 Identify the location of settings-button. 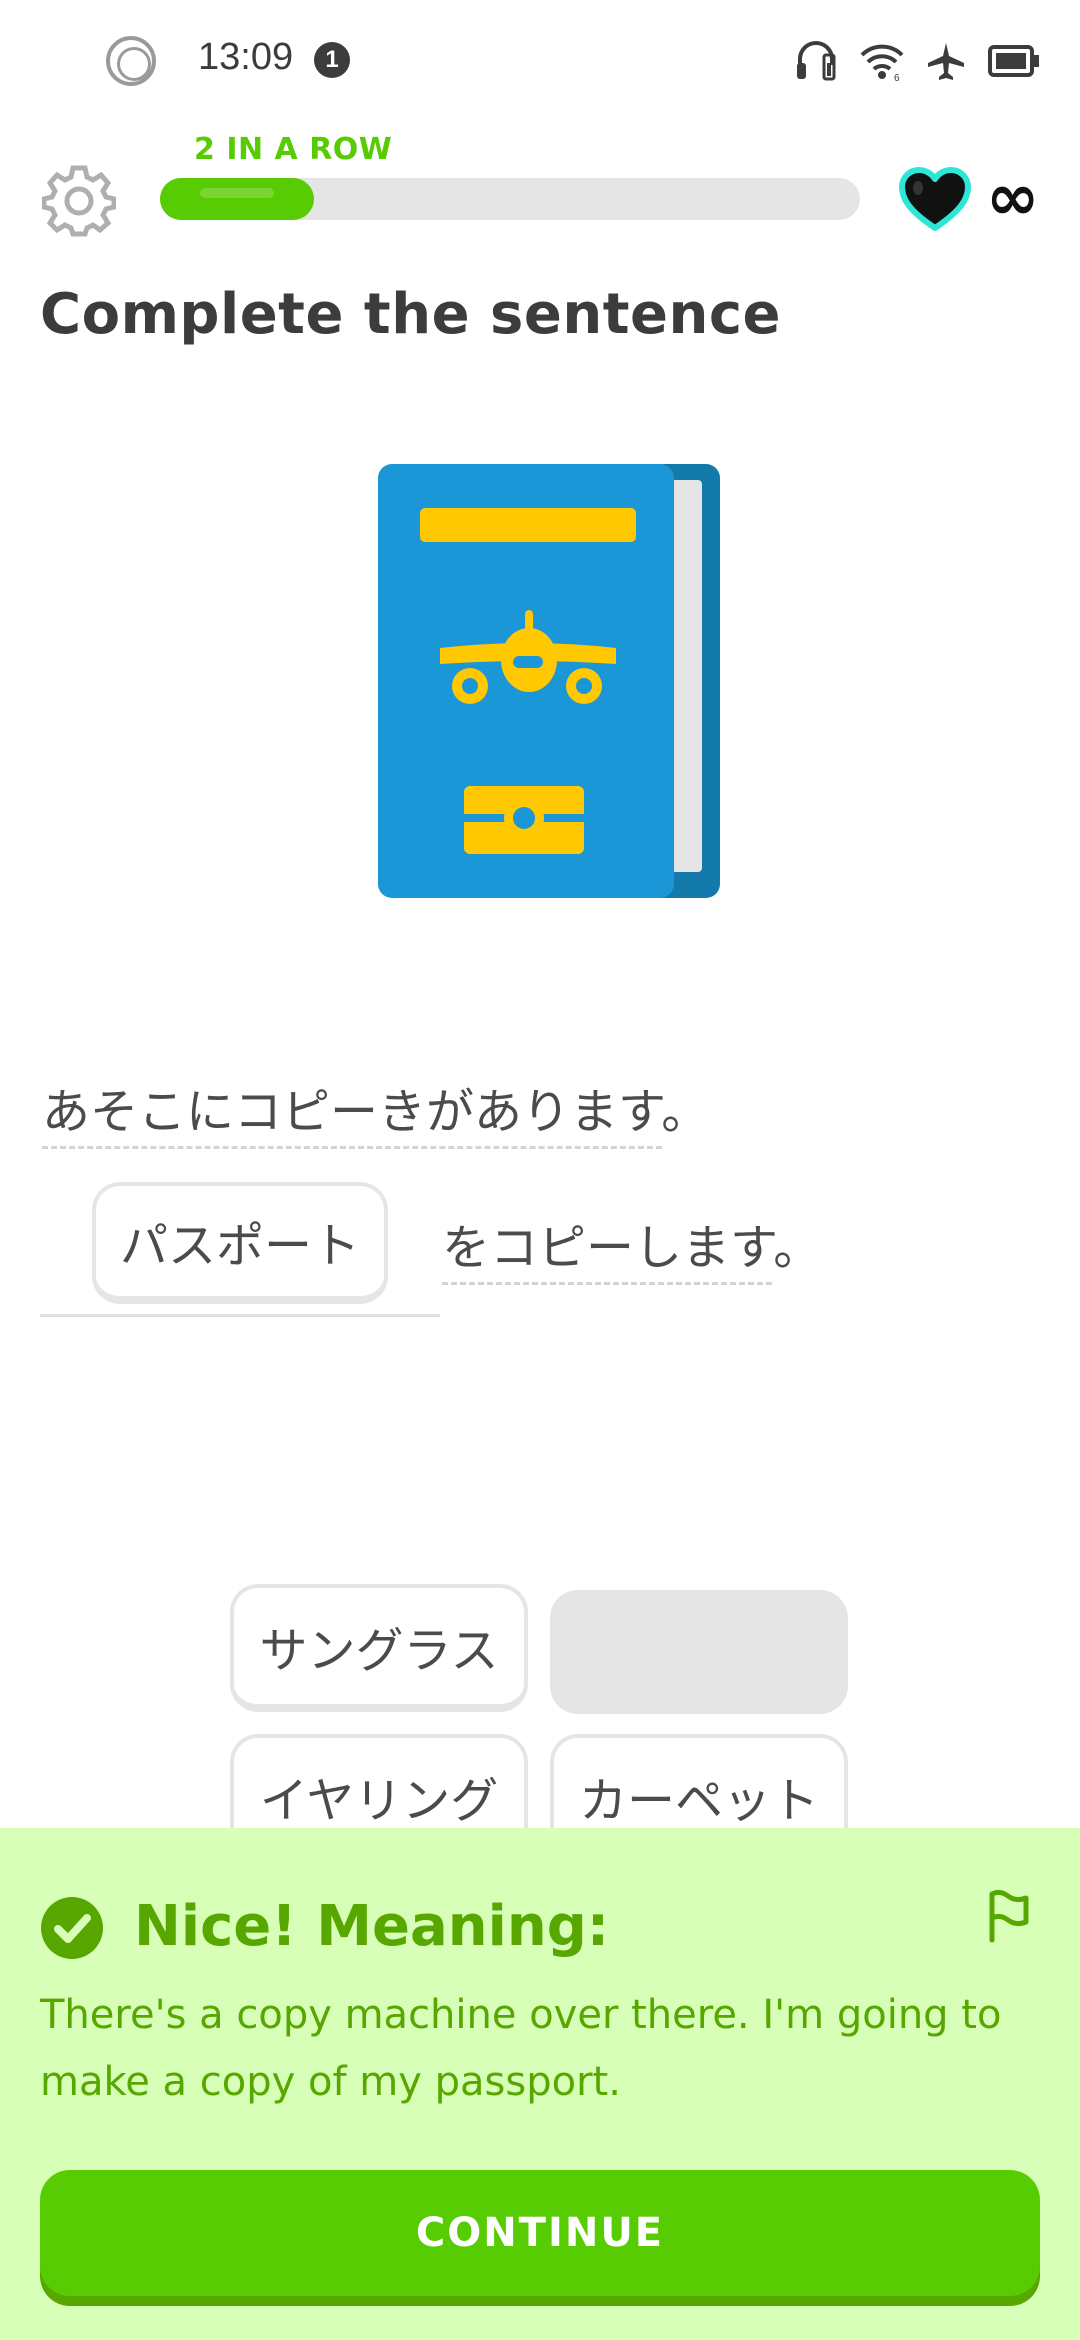
(79, 201).